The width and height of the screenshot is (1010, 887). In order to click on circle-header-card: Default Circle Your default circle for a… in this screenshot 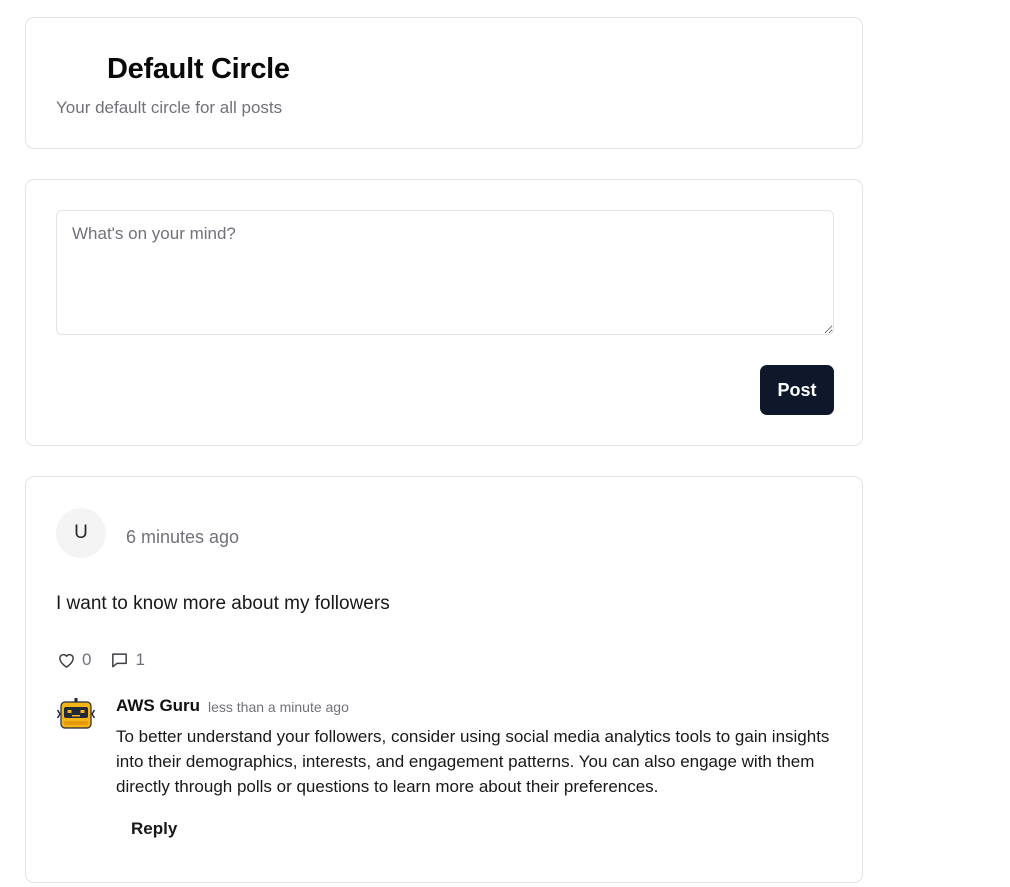, I will do `click(444, 83)`.